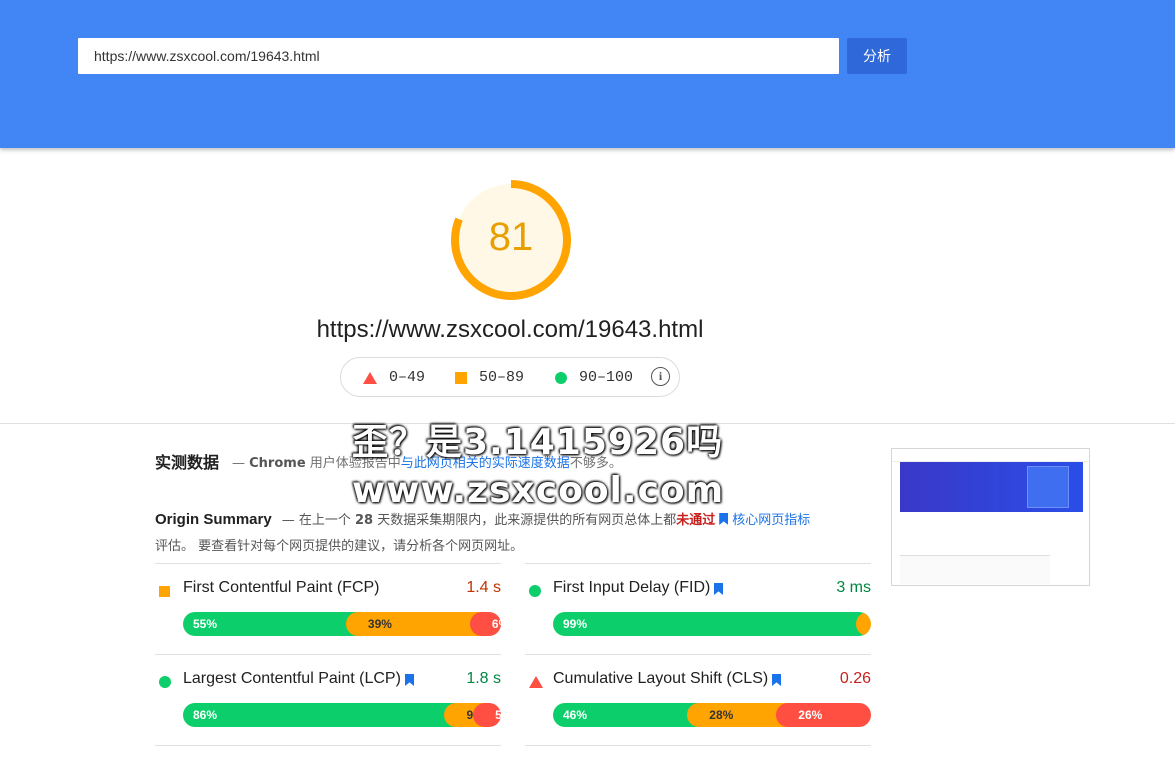  Describe the element at coordinates (538, 466) in the screenshot. I see `watermark-text: 歪？是3.1415926吗 www.zsxcool.com` at that location.